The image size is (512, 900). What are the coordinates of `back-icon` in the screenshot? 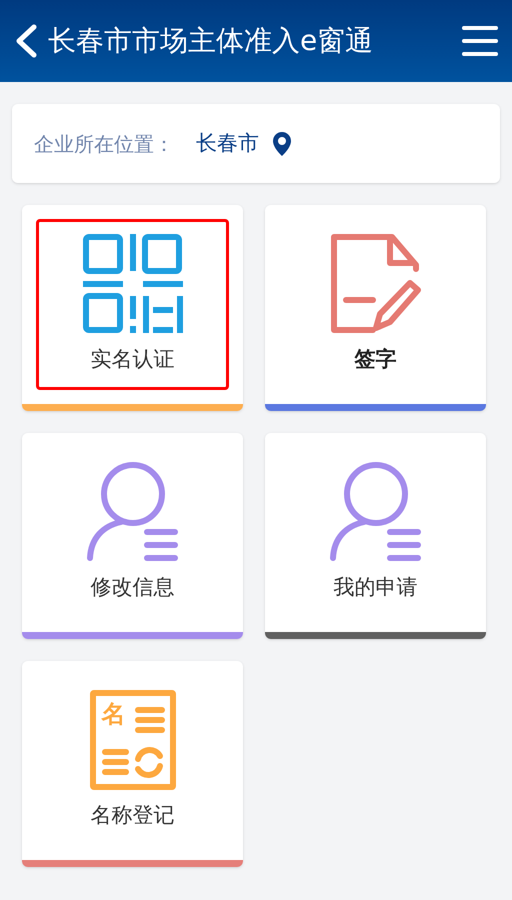 It's located at (26, 41).